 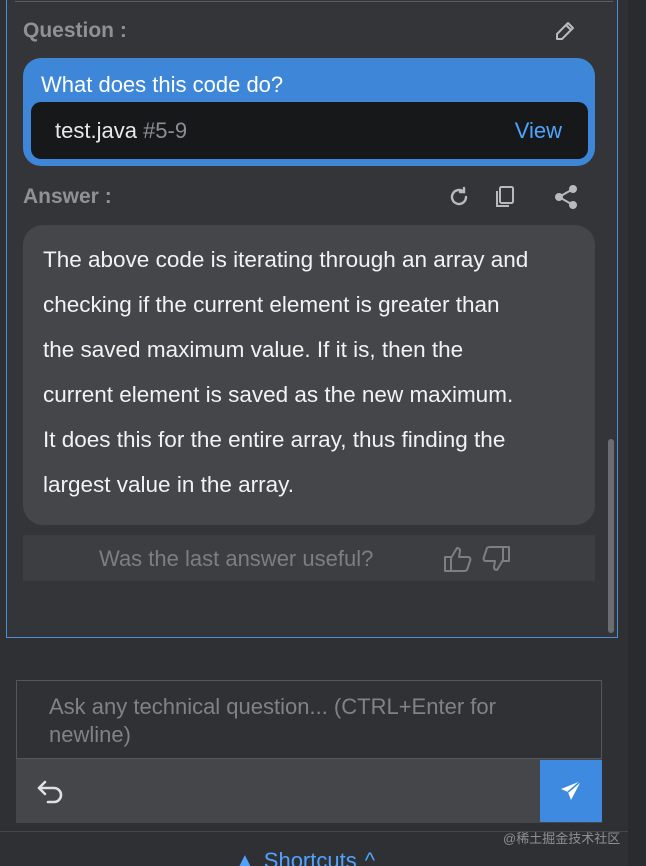 What do you see at coordinates (458, 559) in the screenshot?
I see `thumbs-up-icon` at bounding box center [458, 559].